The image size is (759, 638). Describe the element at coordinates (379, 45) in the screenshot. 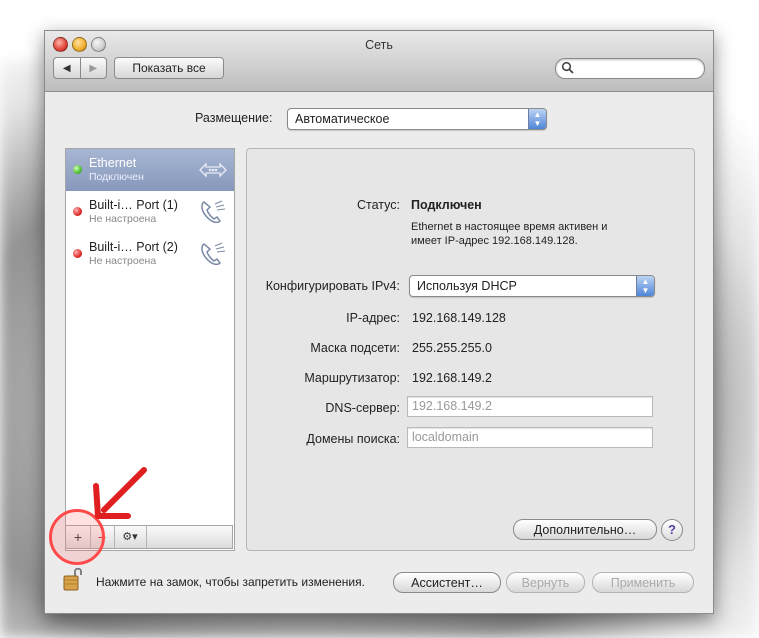

I see `window-title: Сеть` at that location.